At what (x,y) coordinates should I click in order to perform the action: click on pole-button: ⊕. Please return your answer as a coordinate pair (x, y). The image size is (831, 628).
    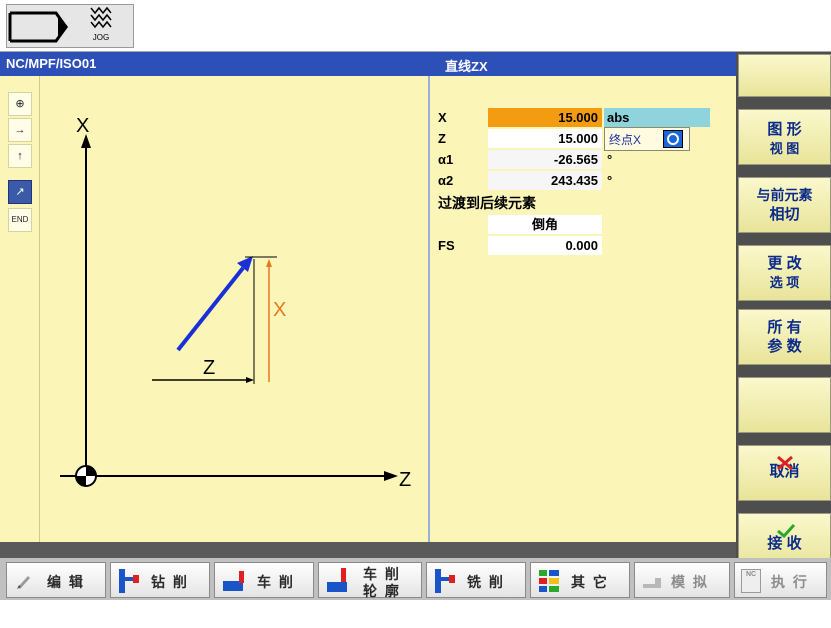
    Looking at the image, I should click on (20, 104).